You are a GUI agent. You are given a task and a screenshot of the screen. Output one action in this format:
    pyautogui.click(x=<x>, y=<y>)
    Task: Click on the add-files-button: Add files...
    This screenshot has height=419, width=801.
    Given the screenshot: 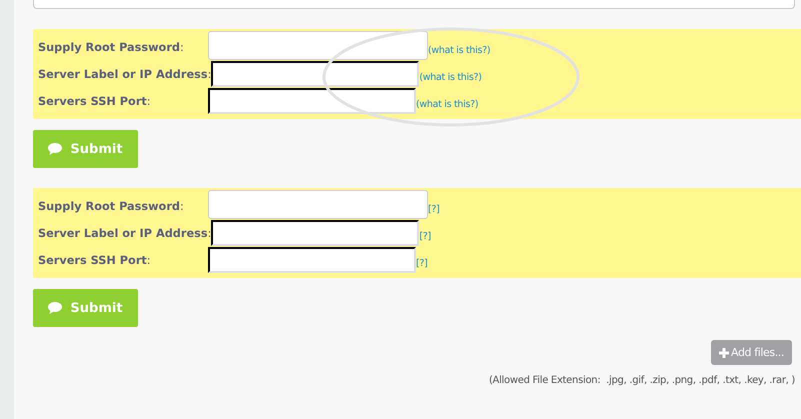 What is the action you would take?
    pyautogui.click(x=751, y=352)
    